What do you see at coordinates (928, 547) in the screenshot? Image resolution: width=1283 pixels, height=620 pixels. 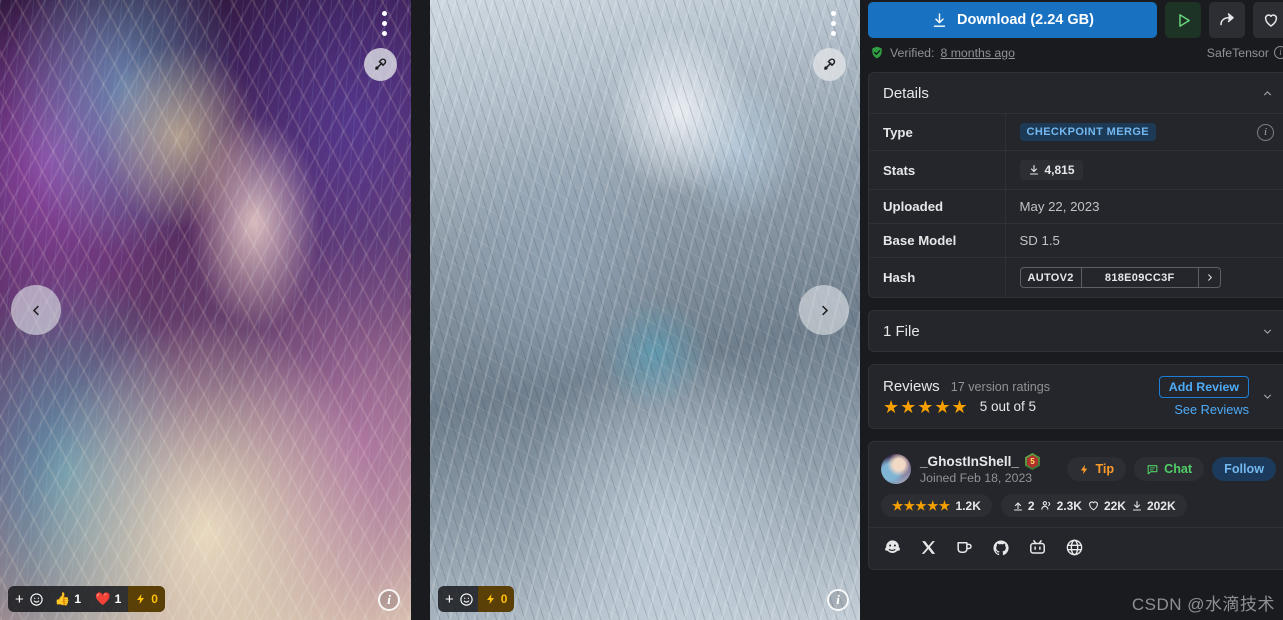 I see `x-twitter-icon` at bounding box center [928, 547].